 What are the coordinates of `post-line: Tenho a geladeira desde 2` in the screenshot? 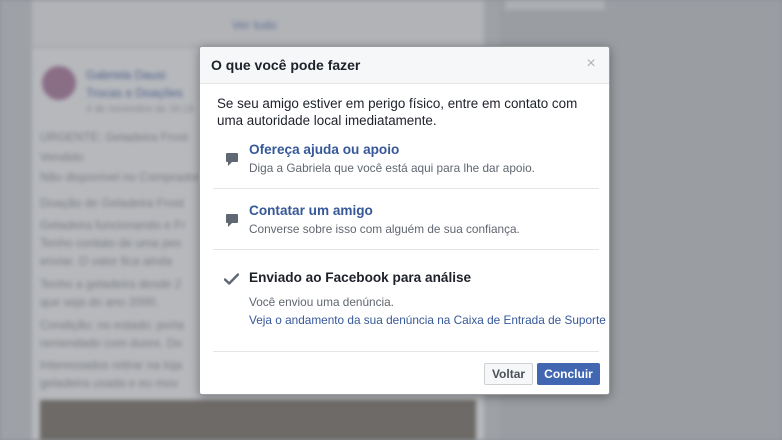 It's located at (111, 284).